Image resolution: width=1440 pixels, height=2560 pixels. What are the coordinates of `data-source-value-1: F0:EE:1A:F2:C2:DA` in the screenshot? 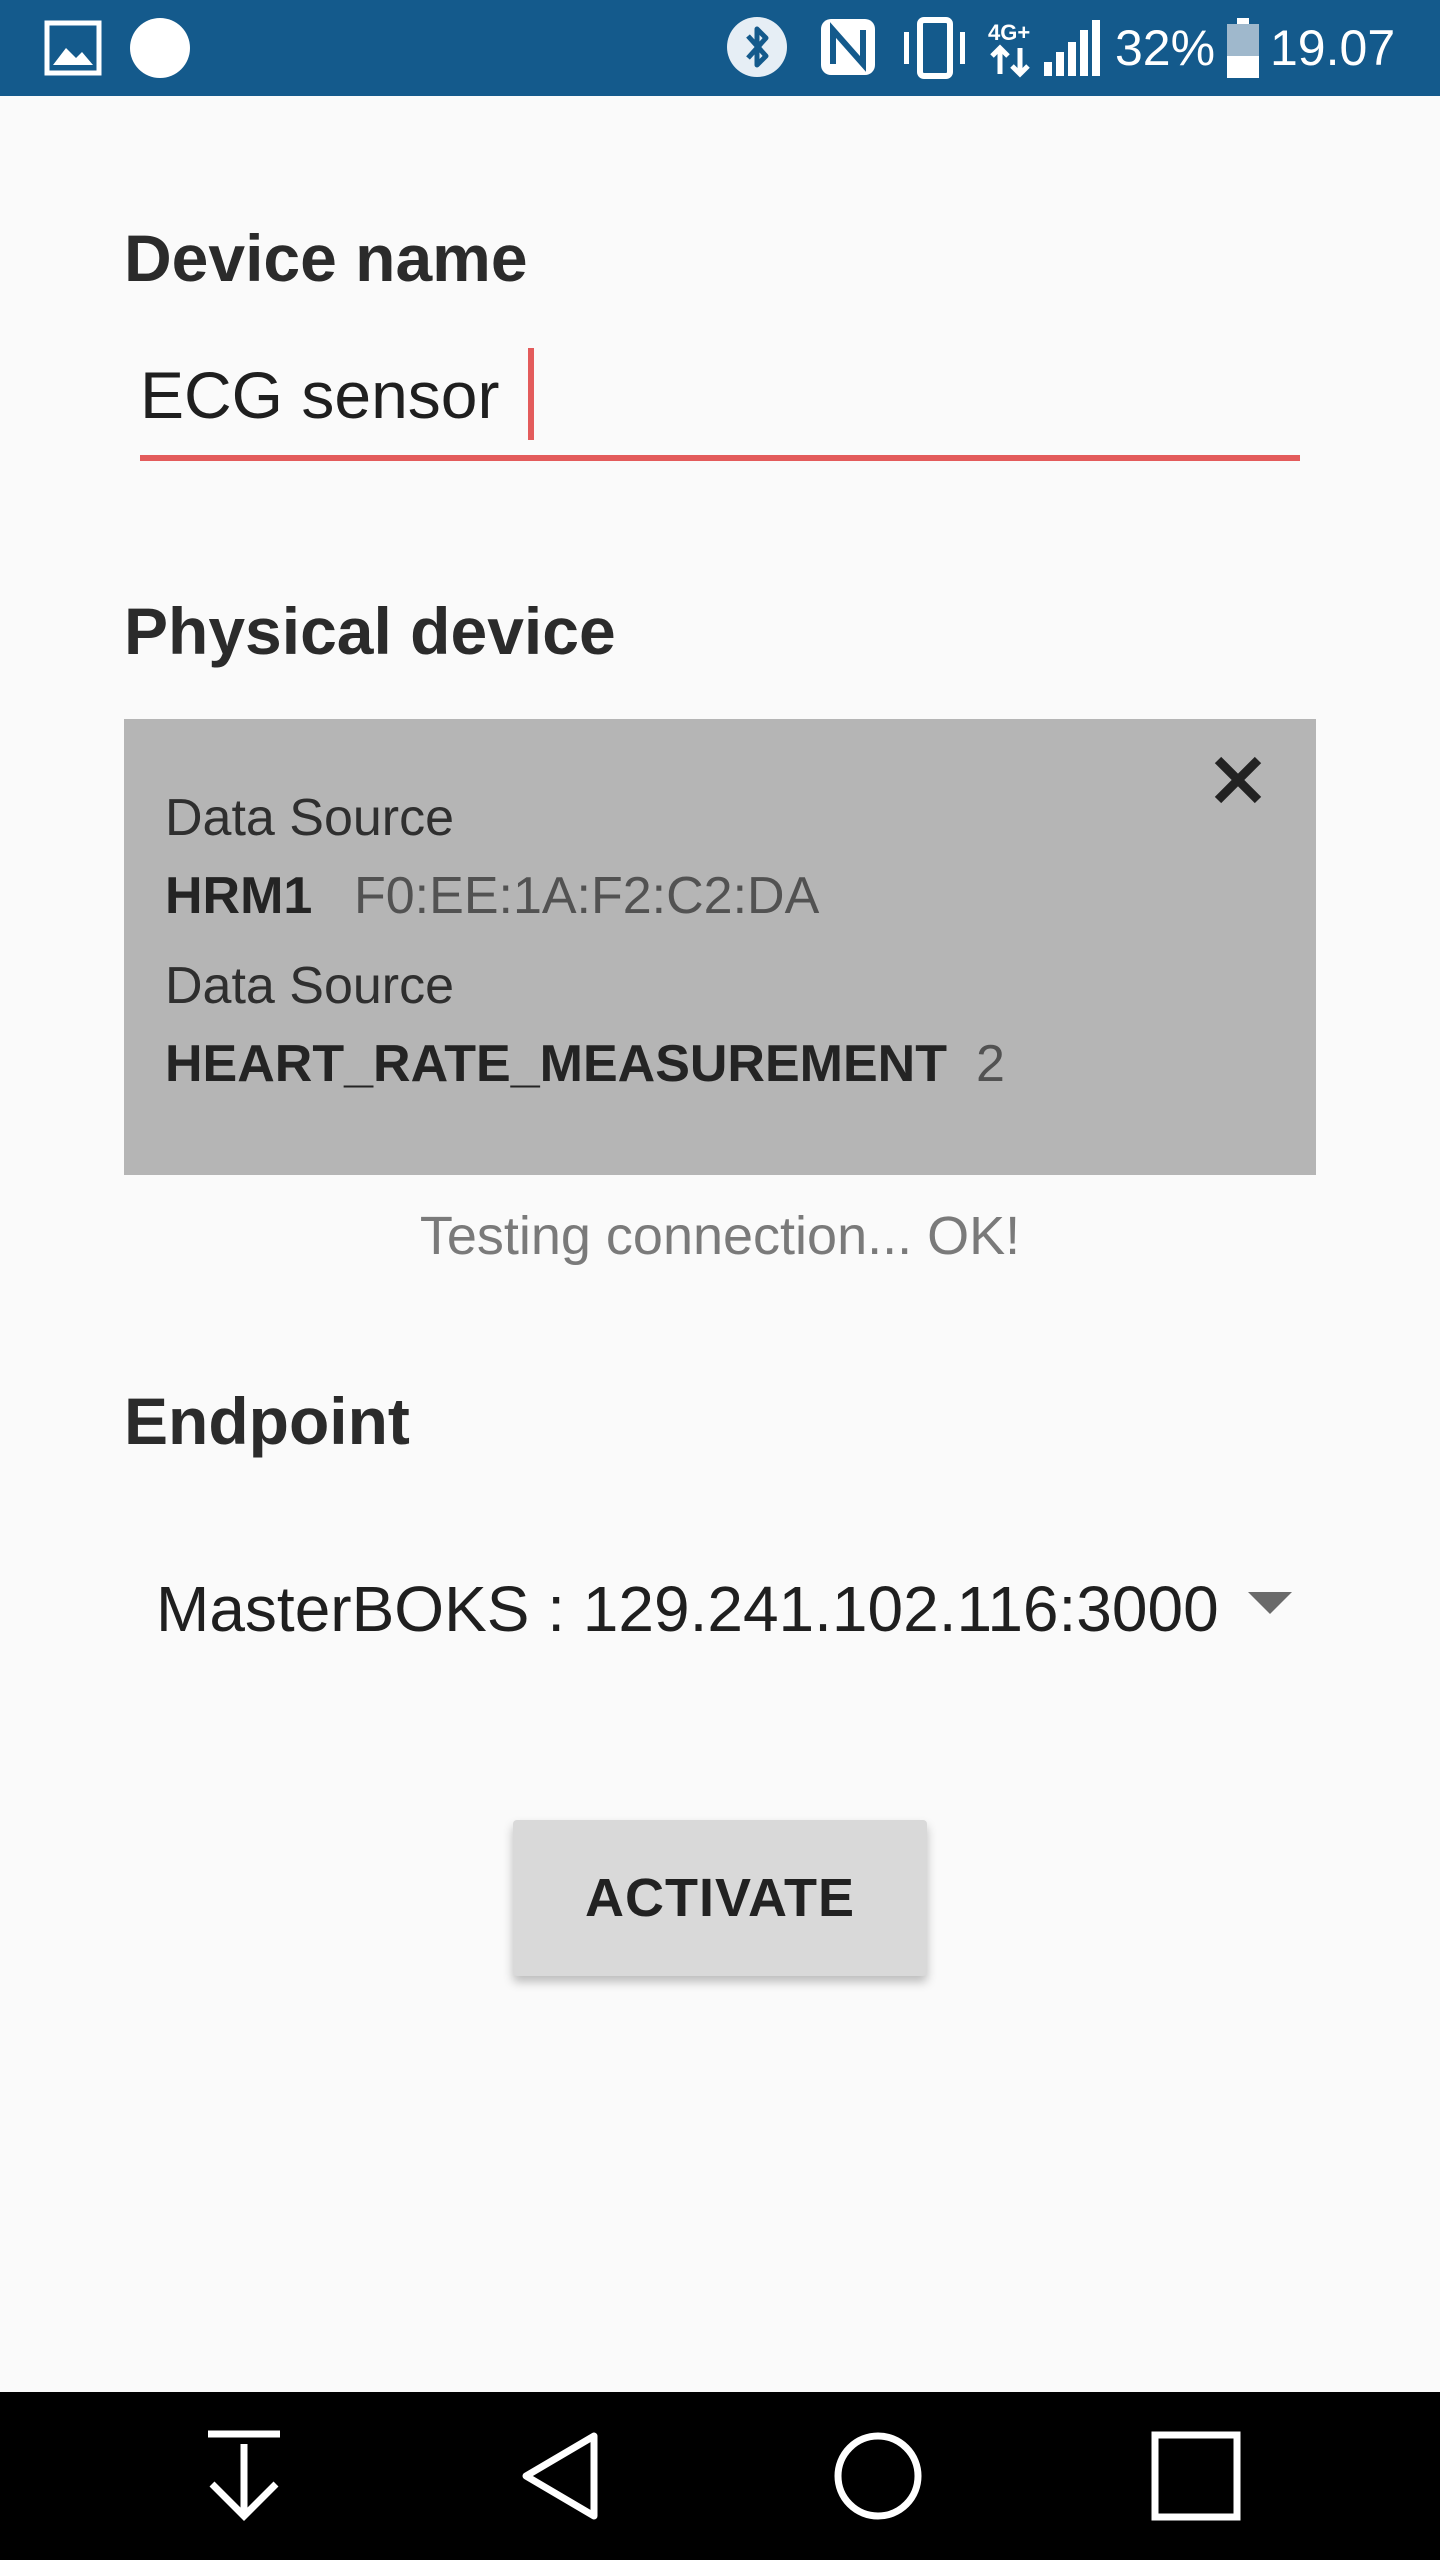 It's located at (587, 896).